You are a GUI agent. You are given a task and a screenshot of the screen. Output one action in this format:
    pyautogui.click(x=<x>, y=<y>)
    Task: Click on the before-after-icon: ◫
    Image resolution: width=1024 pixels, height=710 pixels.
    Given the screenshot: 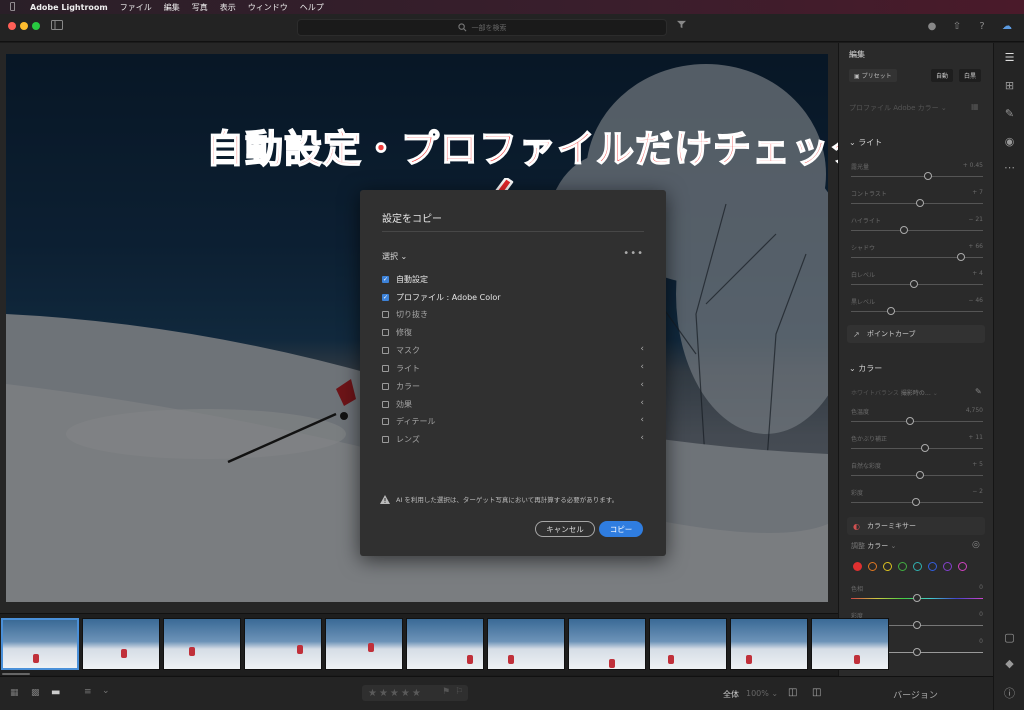 What is the action you would take?
    pyautogui.click(x=792, y=692)
    